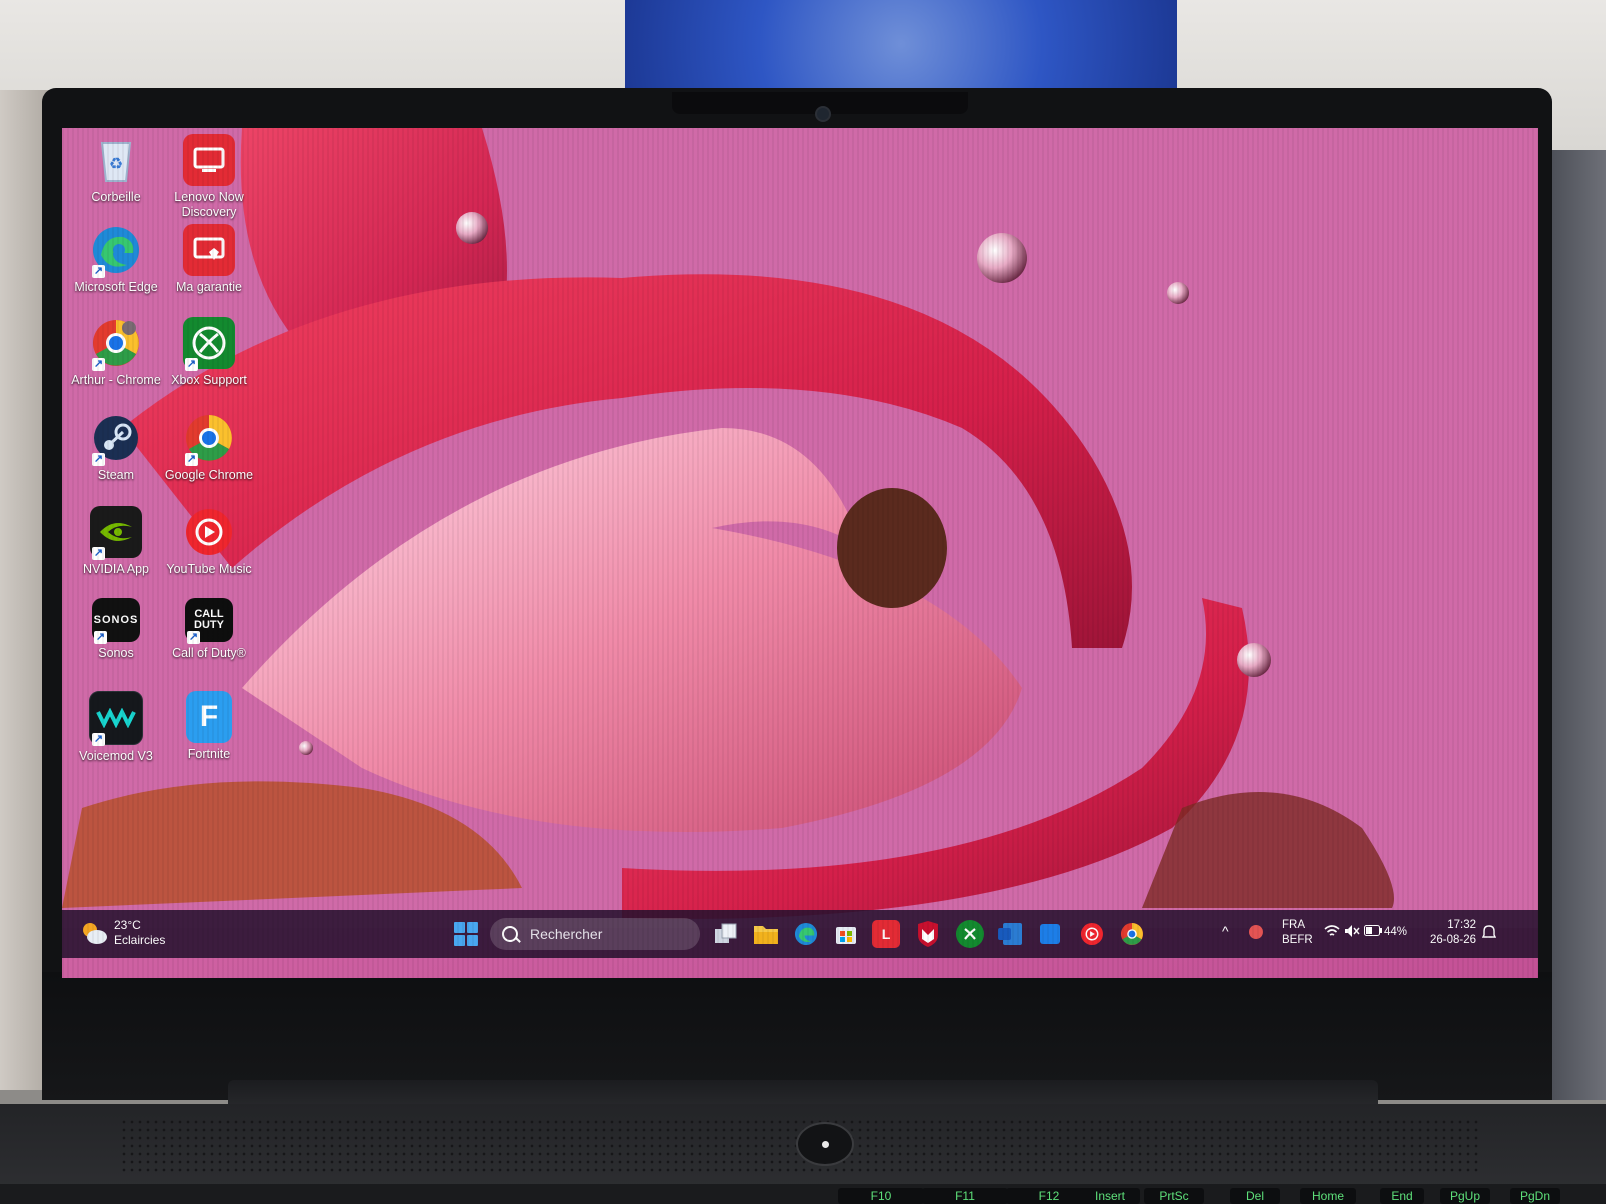  I want to click on desktop-icon-call-of-duty: CALL DUTY ↗ Call of Duty®, so click(209, 629).